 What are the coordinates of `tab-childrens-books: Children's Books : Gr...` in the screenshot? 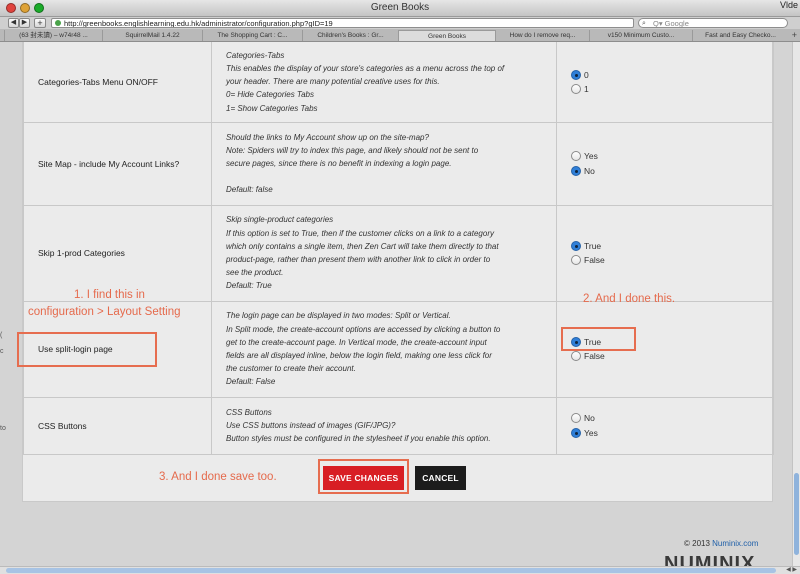 It's located at (350, 35).